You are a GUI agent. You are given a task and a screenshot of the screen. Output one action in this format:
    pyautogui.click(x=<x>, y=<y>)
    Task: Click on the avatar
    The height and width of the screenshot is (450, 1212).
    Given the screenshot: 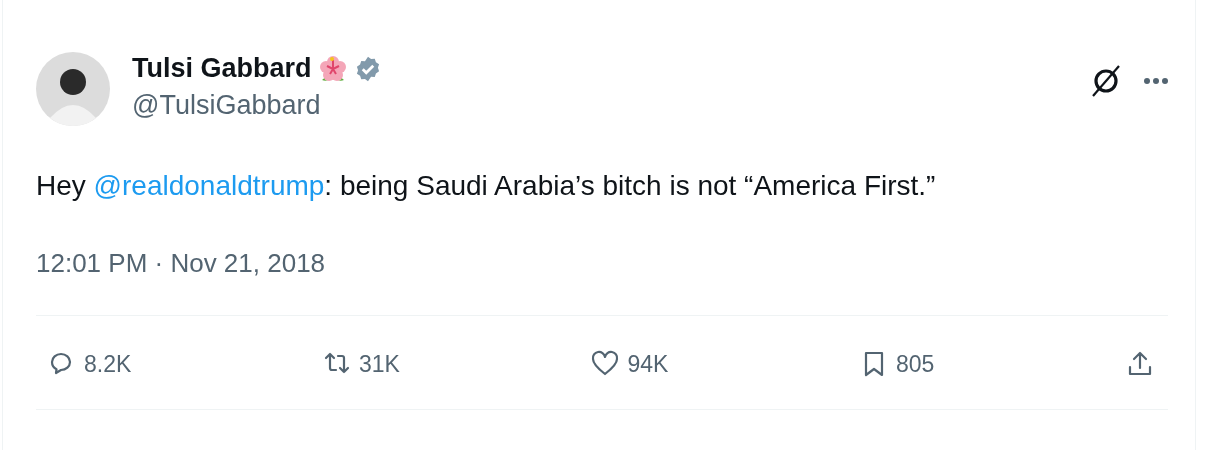 What is the action you would take?
    pyautogui.click(x=73, y=89)
    